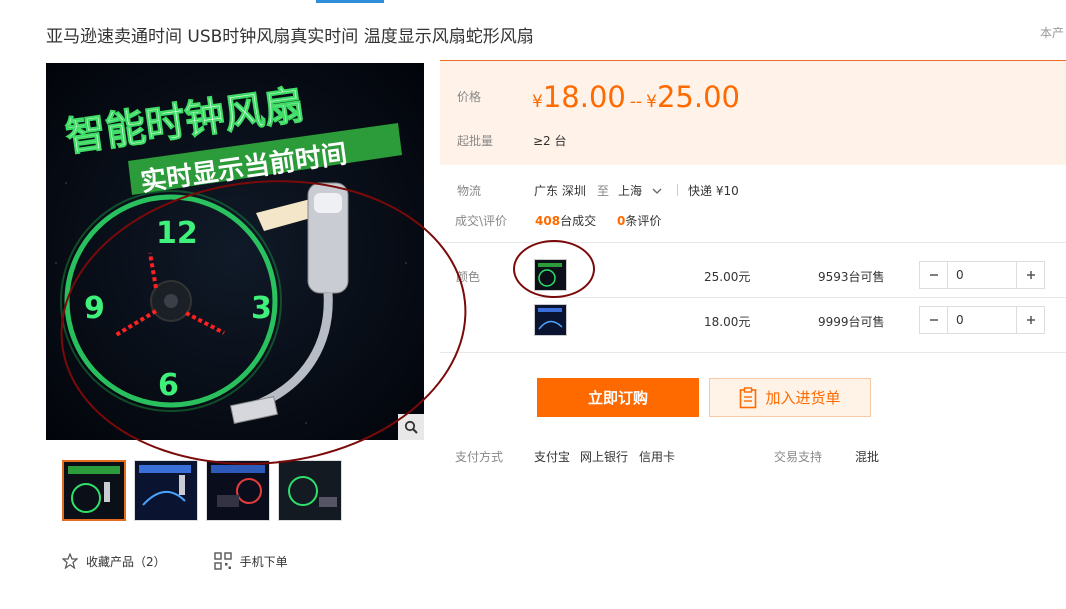  What do you see at coordinates (350, 1) in the screenshot?
I see `top-tab-indicator` at bounding box center [350, 1].